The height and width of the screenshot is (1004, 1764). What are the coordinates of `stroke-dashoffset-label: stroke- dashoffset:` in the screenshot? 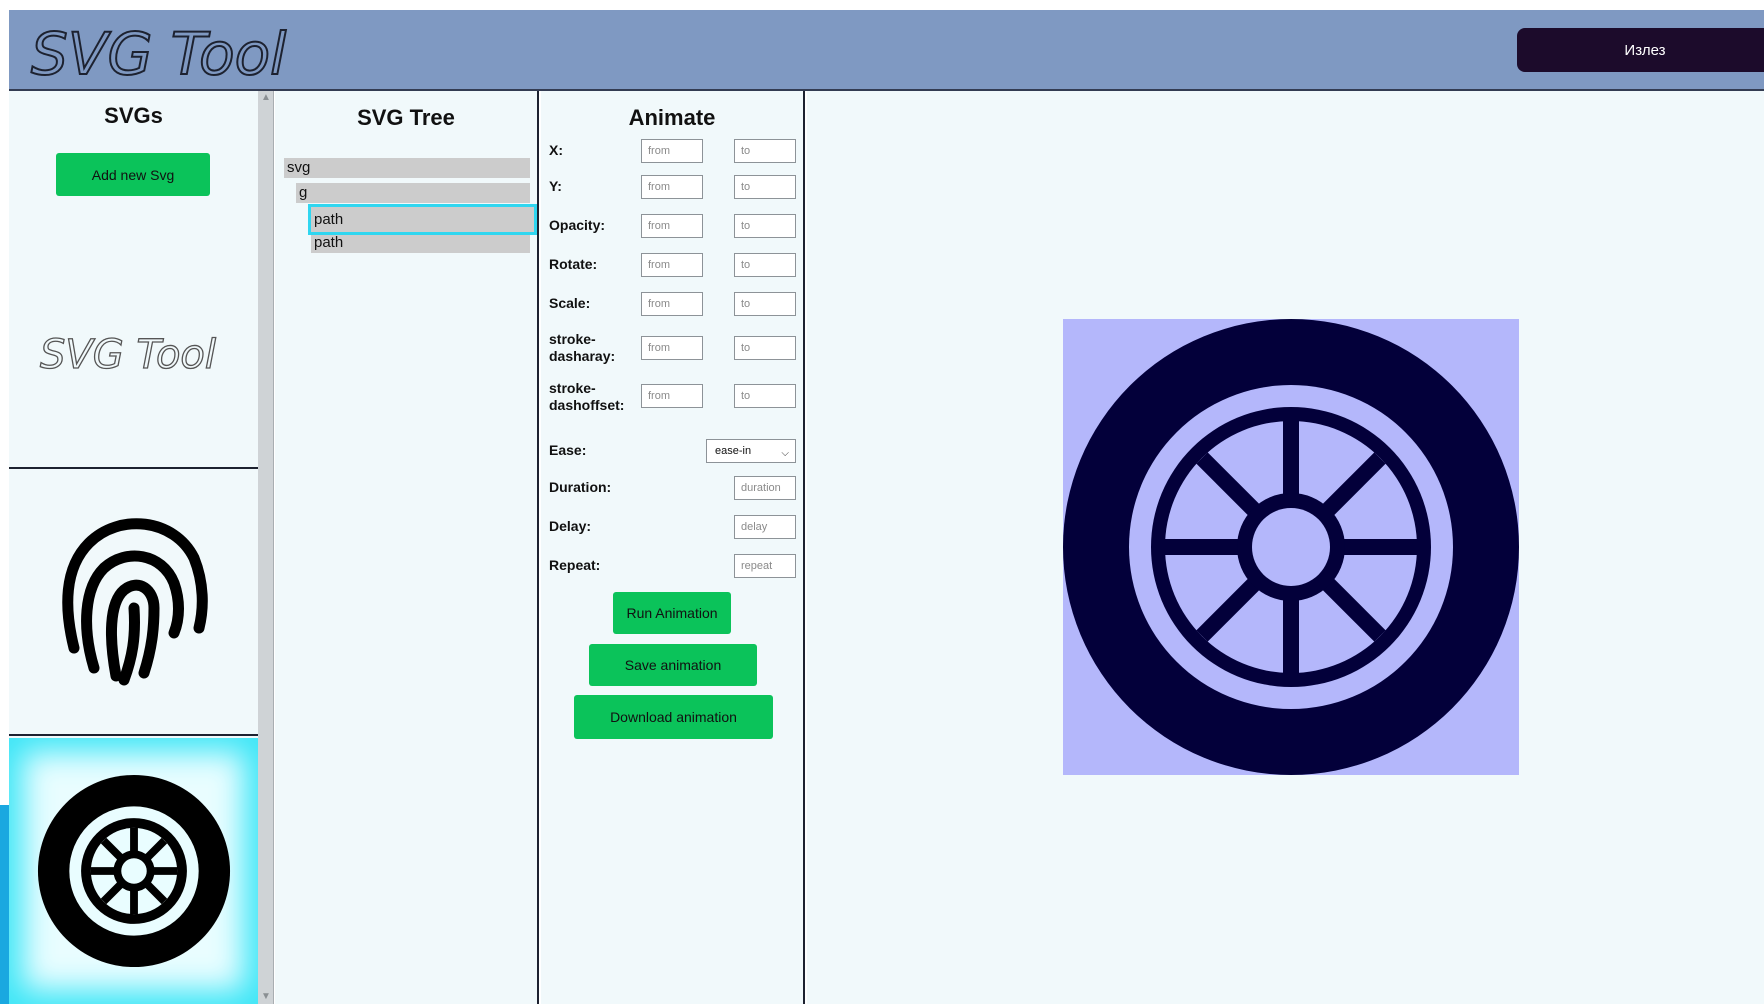 It's located at (586, 397).